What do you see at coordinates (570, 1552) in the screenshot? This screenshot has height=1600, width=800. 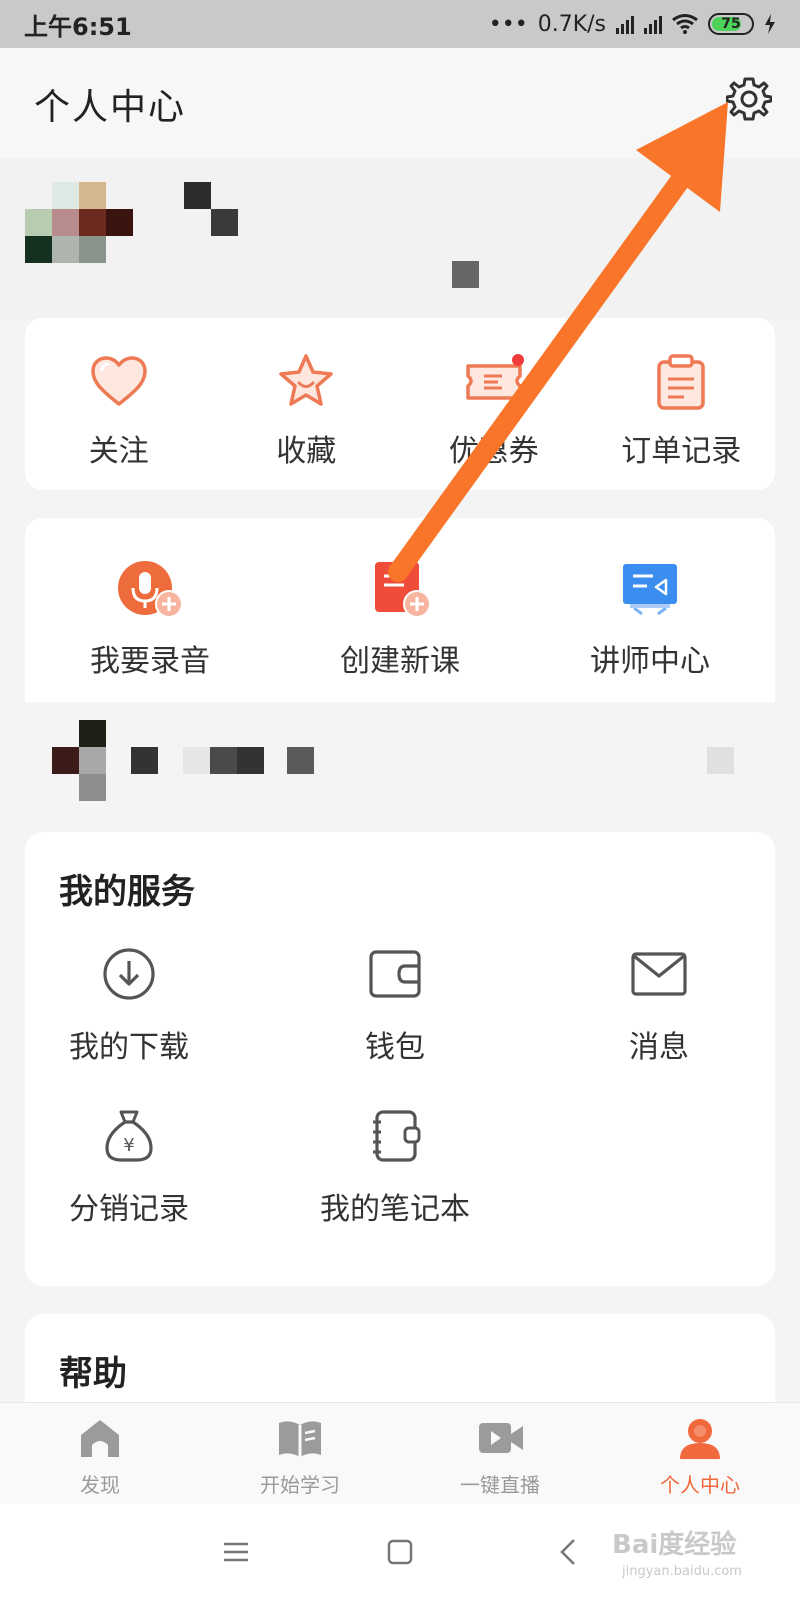 I see `back-chevron-icon` at bounding box center [570, 1552].